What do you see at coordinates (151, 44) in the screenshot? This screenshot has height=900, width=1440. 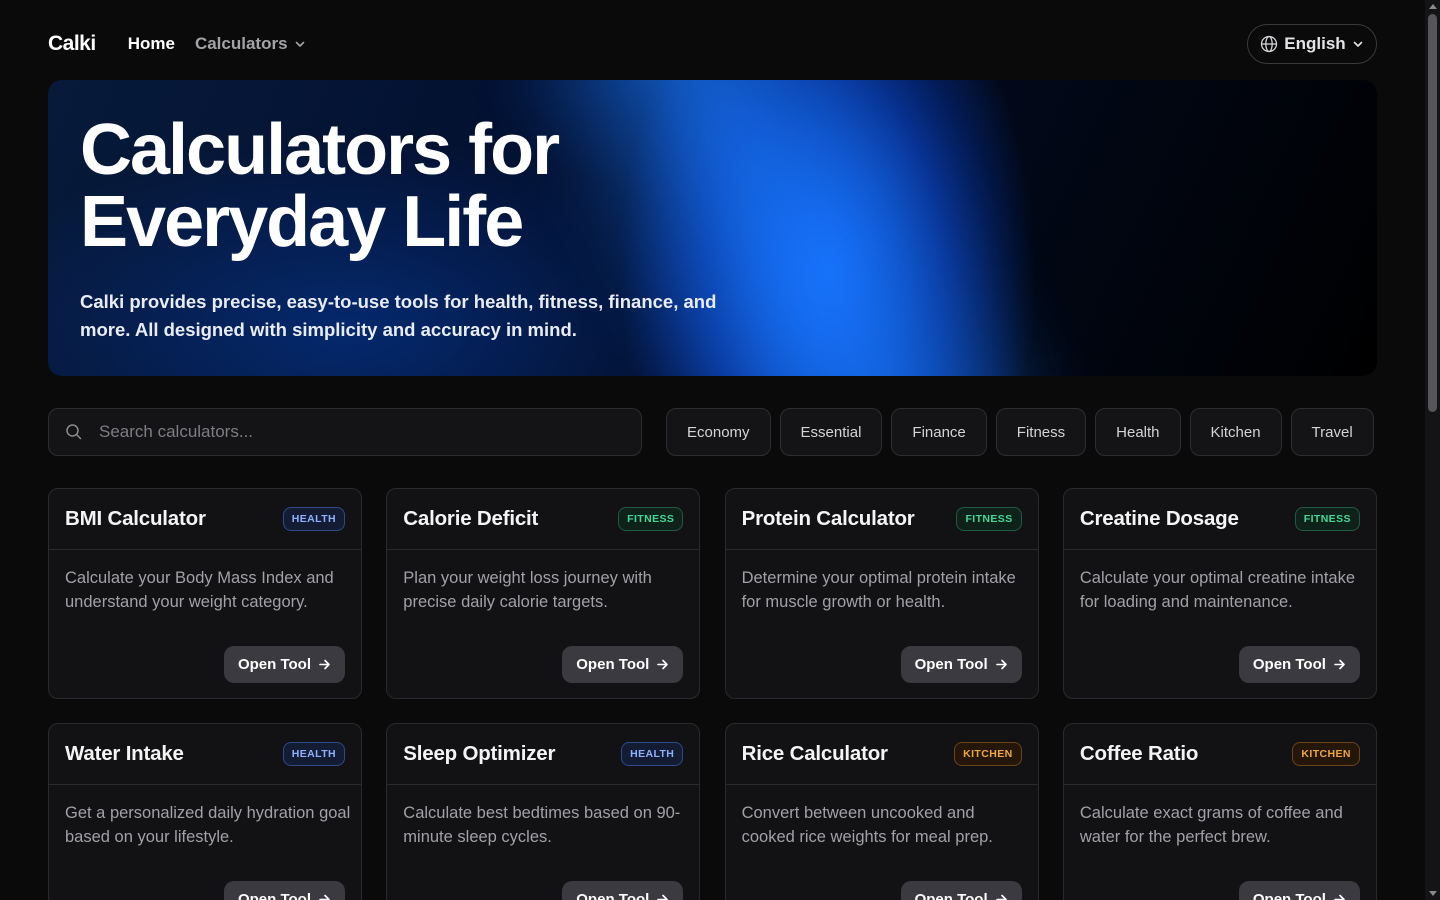 I see `nav-home-link: Home` at bounding box center [151, 44].